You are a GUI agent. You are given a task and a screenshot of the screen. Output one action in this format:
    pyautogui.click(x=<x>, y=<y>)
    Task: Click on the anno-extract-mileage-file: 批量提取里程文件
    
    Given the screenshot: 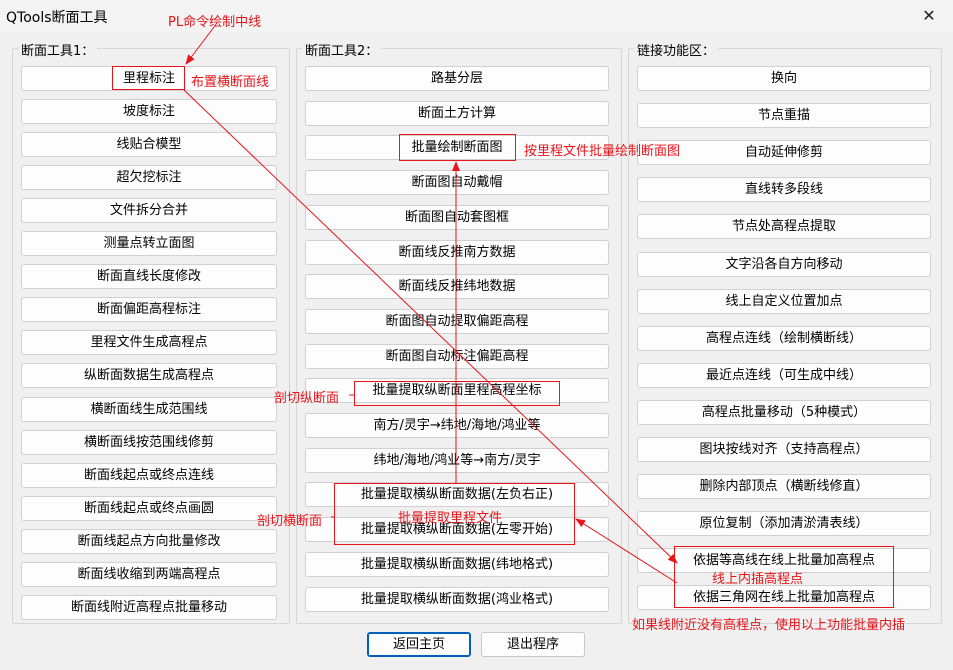 What is the action you would take?
    pyautogui.click(x=450, y=518)
    